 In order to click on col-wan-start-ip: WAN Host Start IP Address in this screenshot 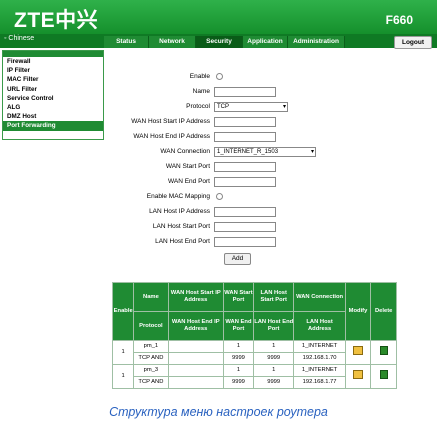, I will do `click(196, 297)`.